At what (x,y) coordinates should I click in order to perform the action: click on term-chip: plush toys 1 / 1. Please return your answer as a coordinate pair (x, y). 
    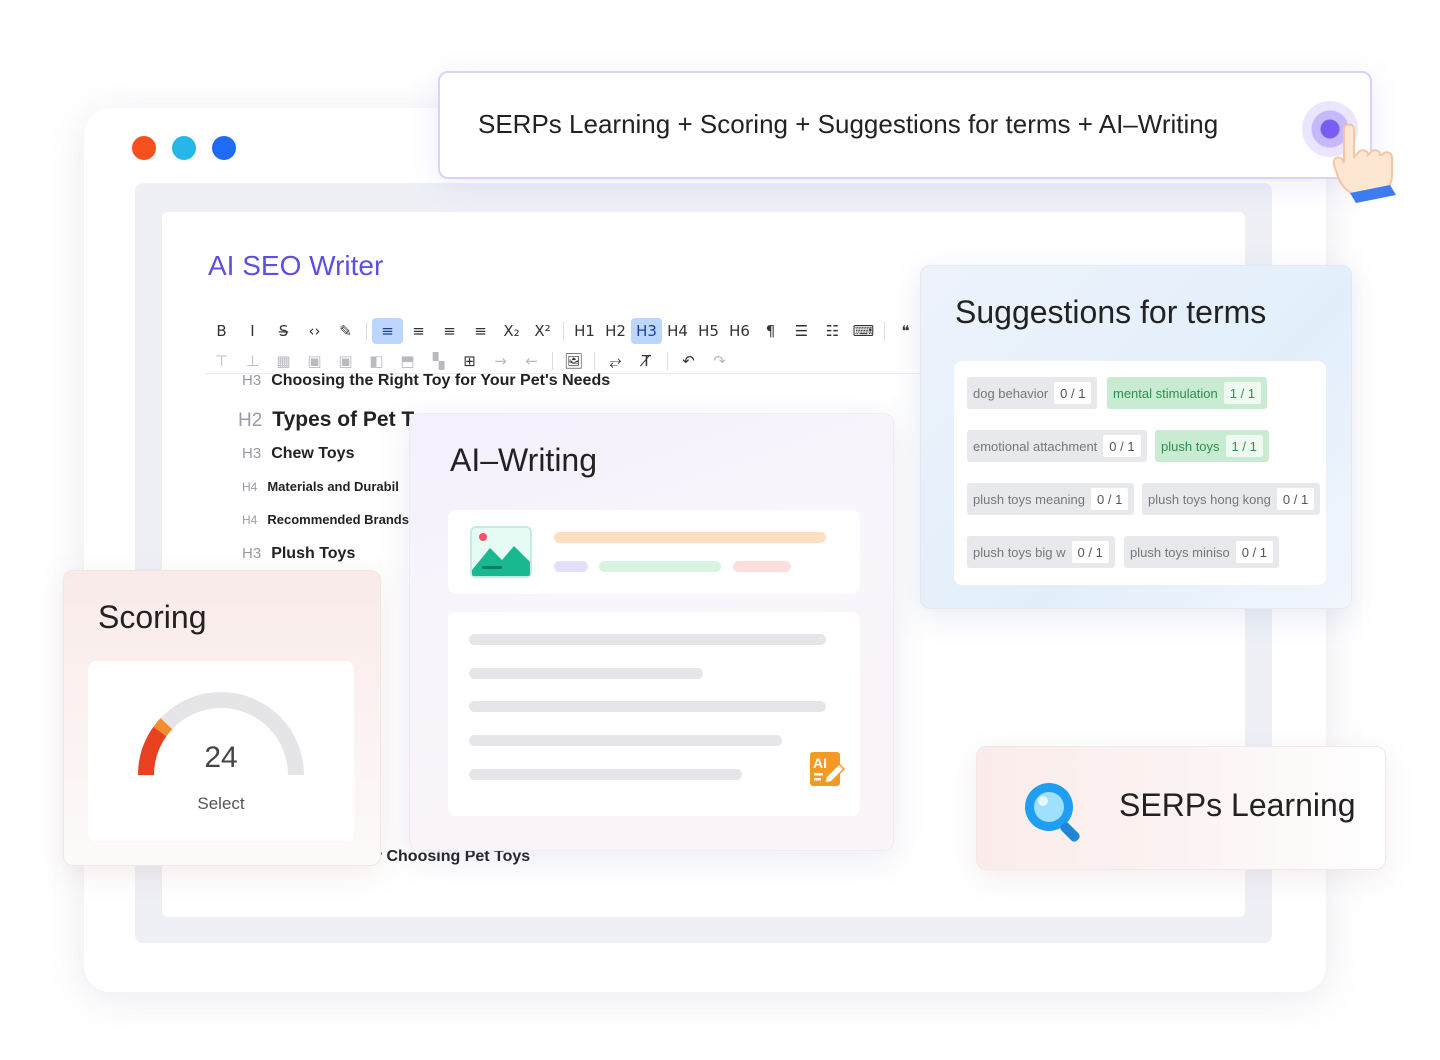
    Looking at the image, I should click on (1212, 446).